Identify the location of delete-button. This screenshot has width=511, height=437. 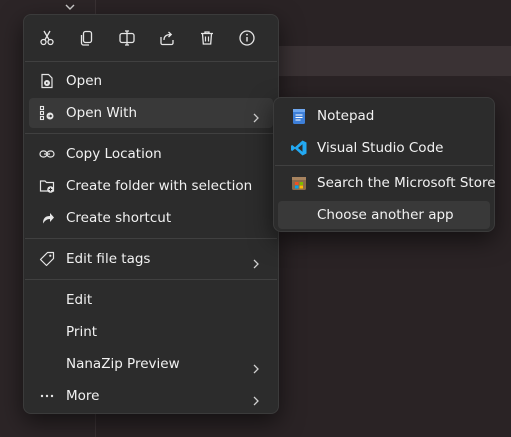
(207, 38).